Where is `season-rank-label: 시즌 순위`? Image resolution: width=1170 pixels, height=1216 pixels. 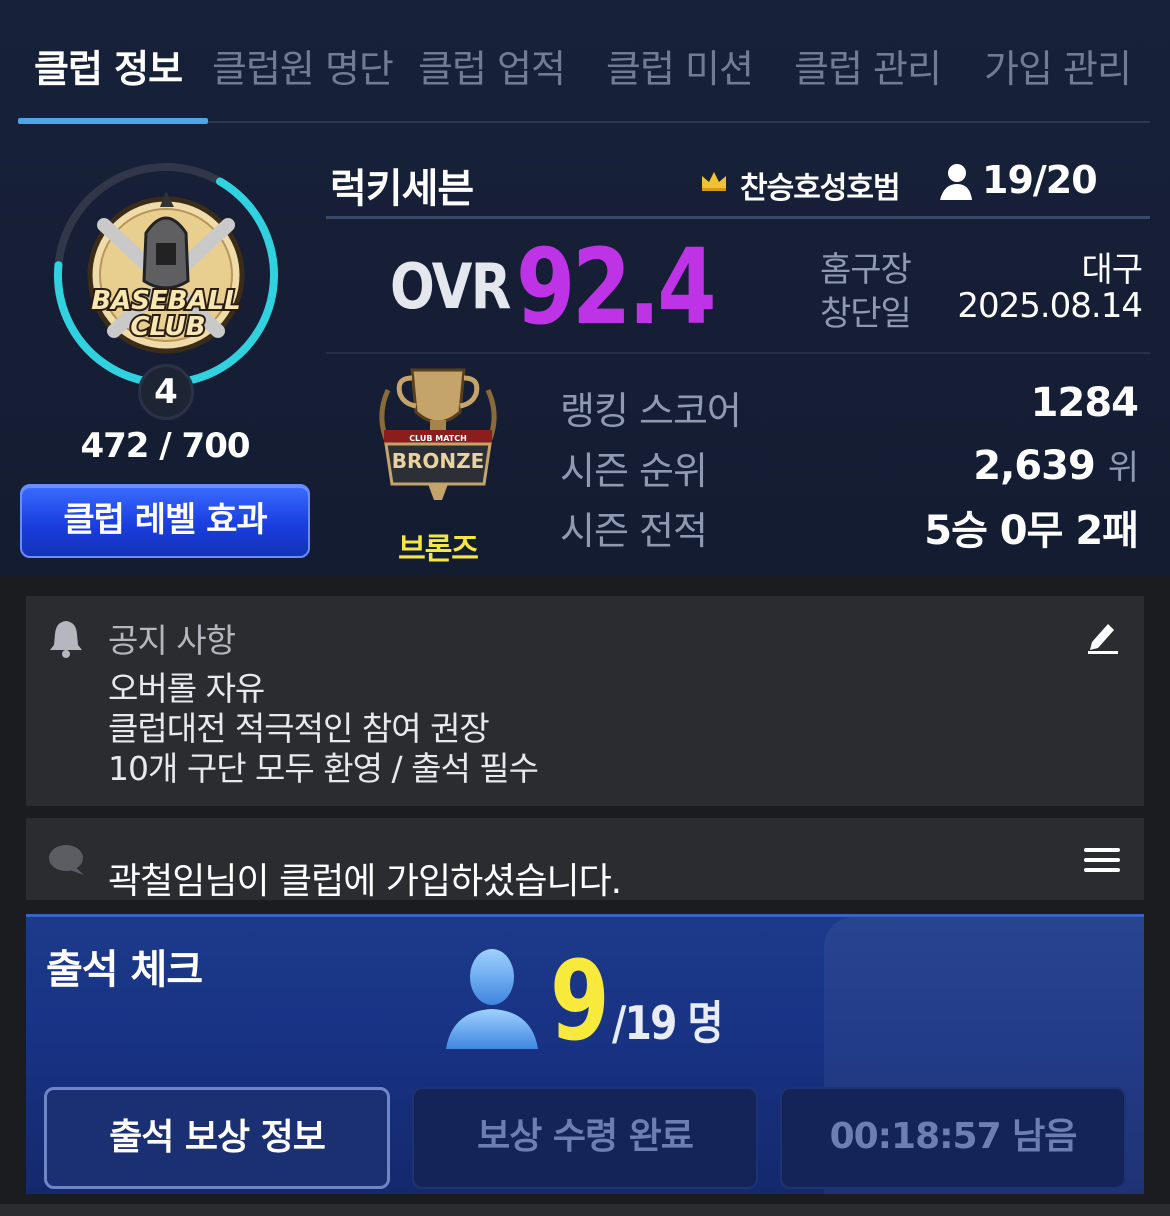 season-rank-label: 시즌 순위 is located at coordinates (634, 471).